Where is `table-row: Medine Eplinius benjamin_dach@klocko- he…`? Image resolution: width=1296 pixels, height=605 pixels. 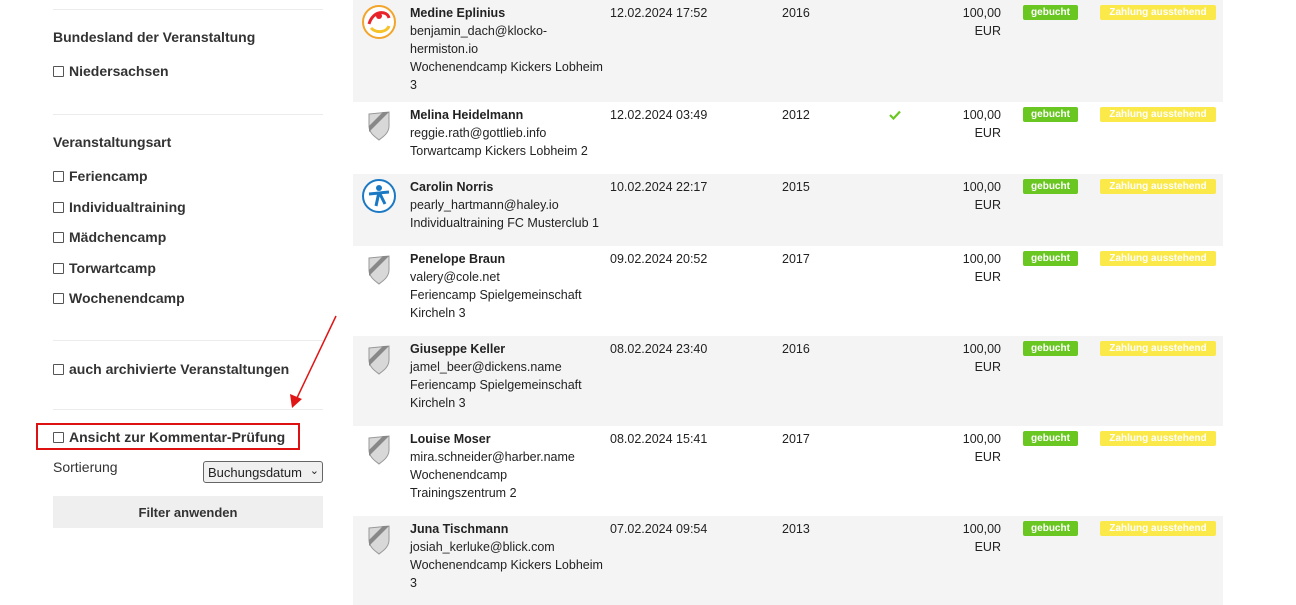 table-row: Medine Eplinius benjamin_dach@klocko- he… is located at coordinates (788, 51).